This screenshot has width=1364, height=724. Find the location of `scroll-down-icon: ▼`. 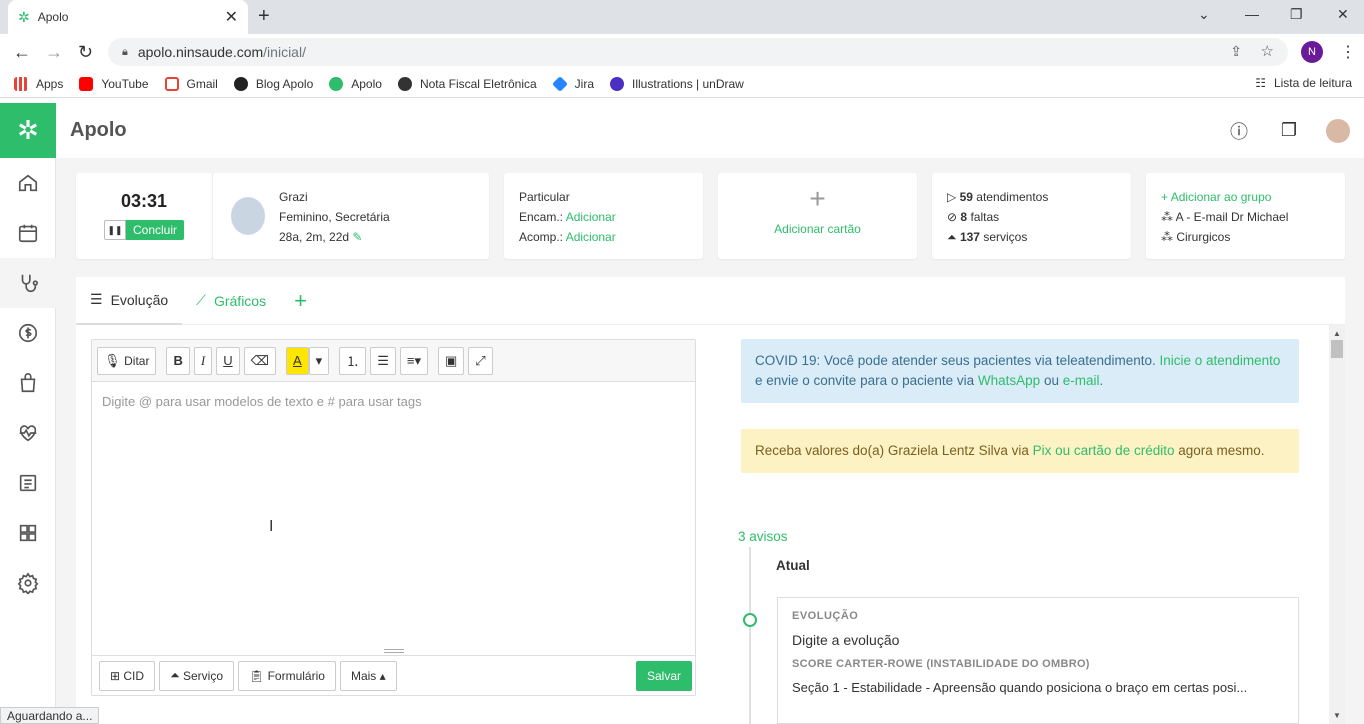

scroll-down-icon: ▼ is located at coordinates (1337, 715).